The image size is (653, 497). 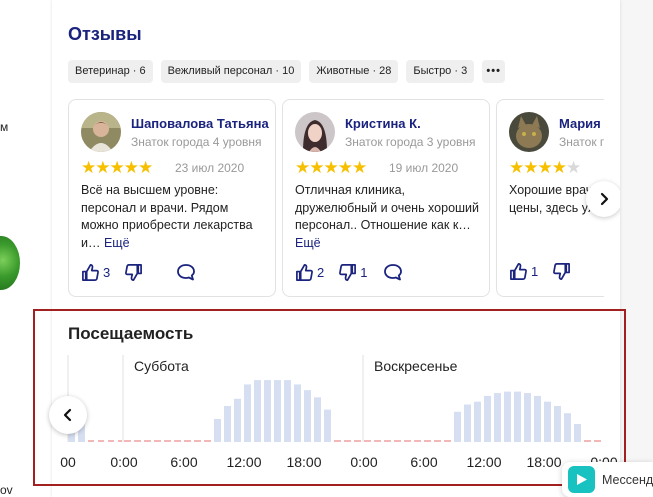 I want to click on more-tags-button: •••, so click(x=494, y=71).